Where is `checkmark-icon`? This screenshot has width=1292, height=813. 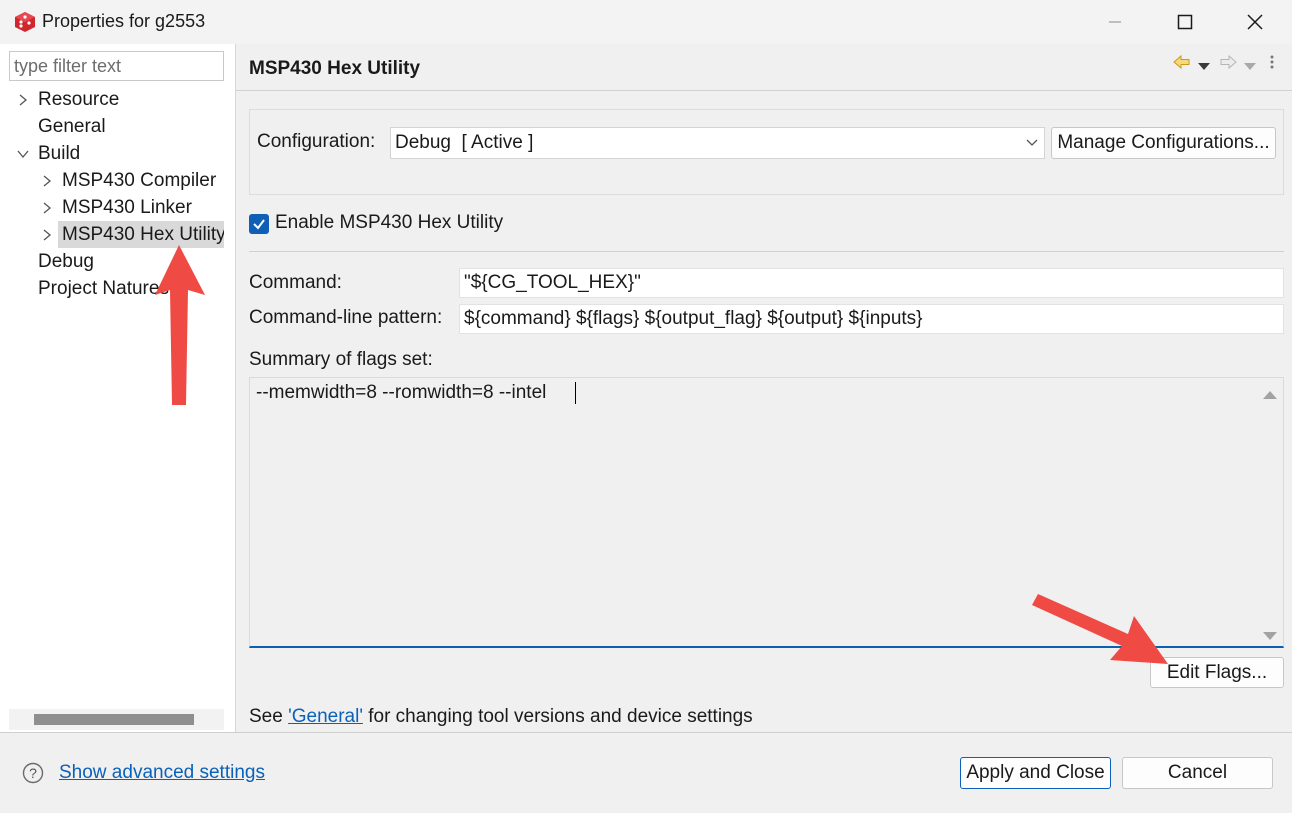 checkmark-icon is located at coordinates (259, 224).